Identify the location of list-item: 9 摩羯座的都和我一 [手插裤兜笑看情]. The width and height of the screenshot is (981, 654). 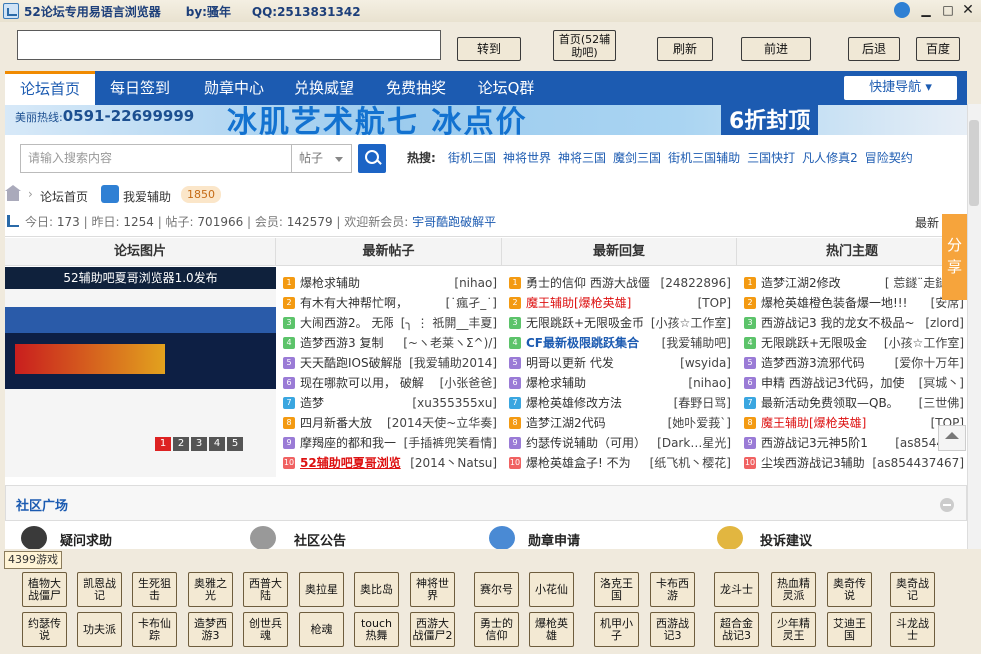
(390, 443).